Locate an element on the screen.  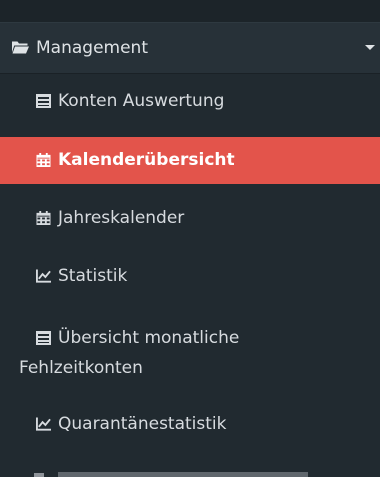
sidebar-item-kalenderuebersicht: Kalenderübersicht is located at coordinates (190, 160).